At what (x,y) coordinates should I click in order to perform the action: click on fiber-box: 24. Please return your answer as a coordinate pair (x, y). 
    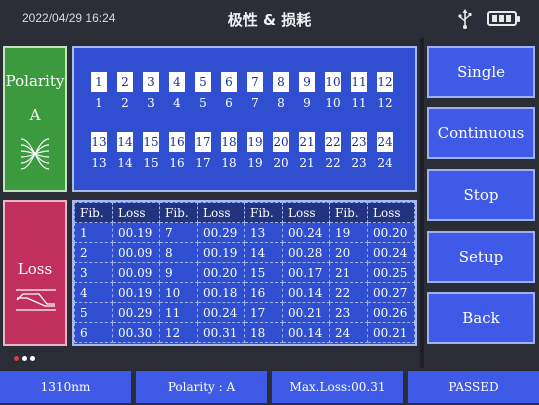
    Looking at the image, I should click on (385, 142).